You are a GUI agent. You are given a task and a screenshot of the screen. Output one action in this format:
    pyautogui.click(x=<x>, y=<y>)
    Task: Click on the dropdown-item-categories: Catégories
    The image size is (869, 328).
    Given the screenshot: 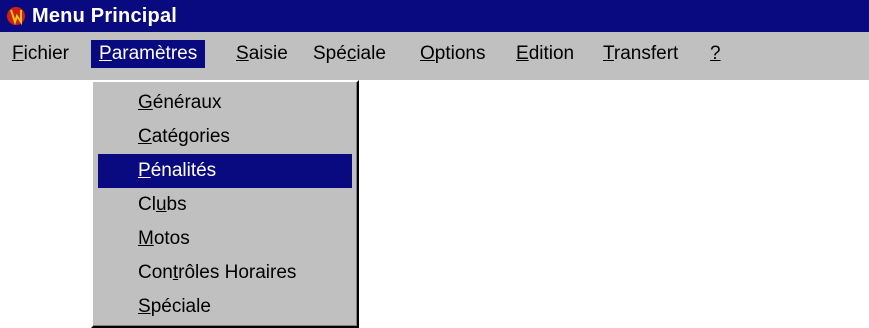 What is the action you would take?
    pyautogui.click(x=225, y=137)
    